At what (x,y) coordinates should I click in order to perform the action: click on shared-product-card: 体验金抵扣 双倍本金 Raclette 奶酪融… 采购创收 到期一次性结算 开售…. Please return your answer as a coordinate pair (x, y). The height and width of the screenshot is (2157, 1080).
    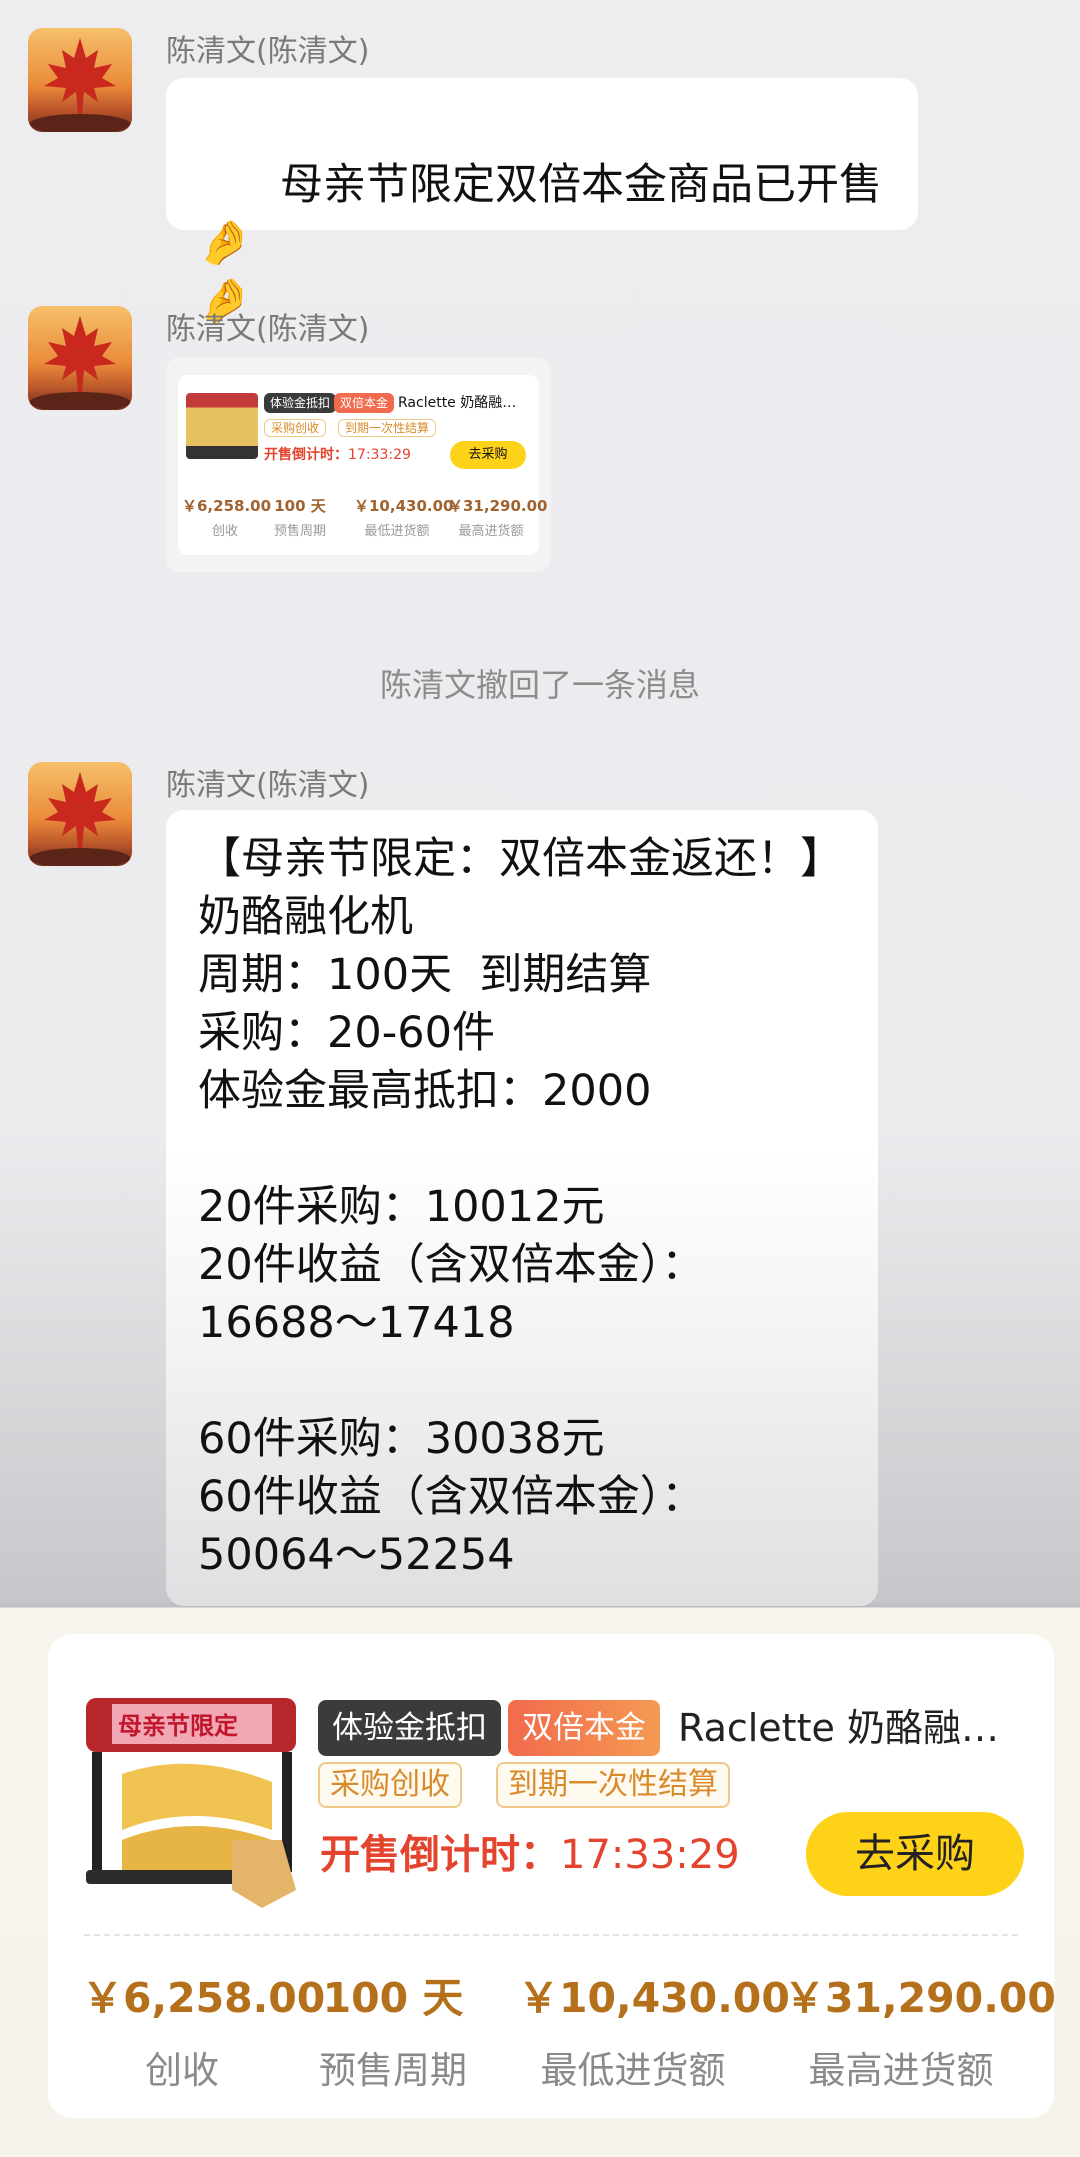
    Looking at the image, I should click on (358, 464).